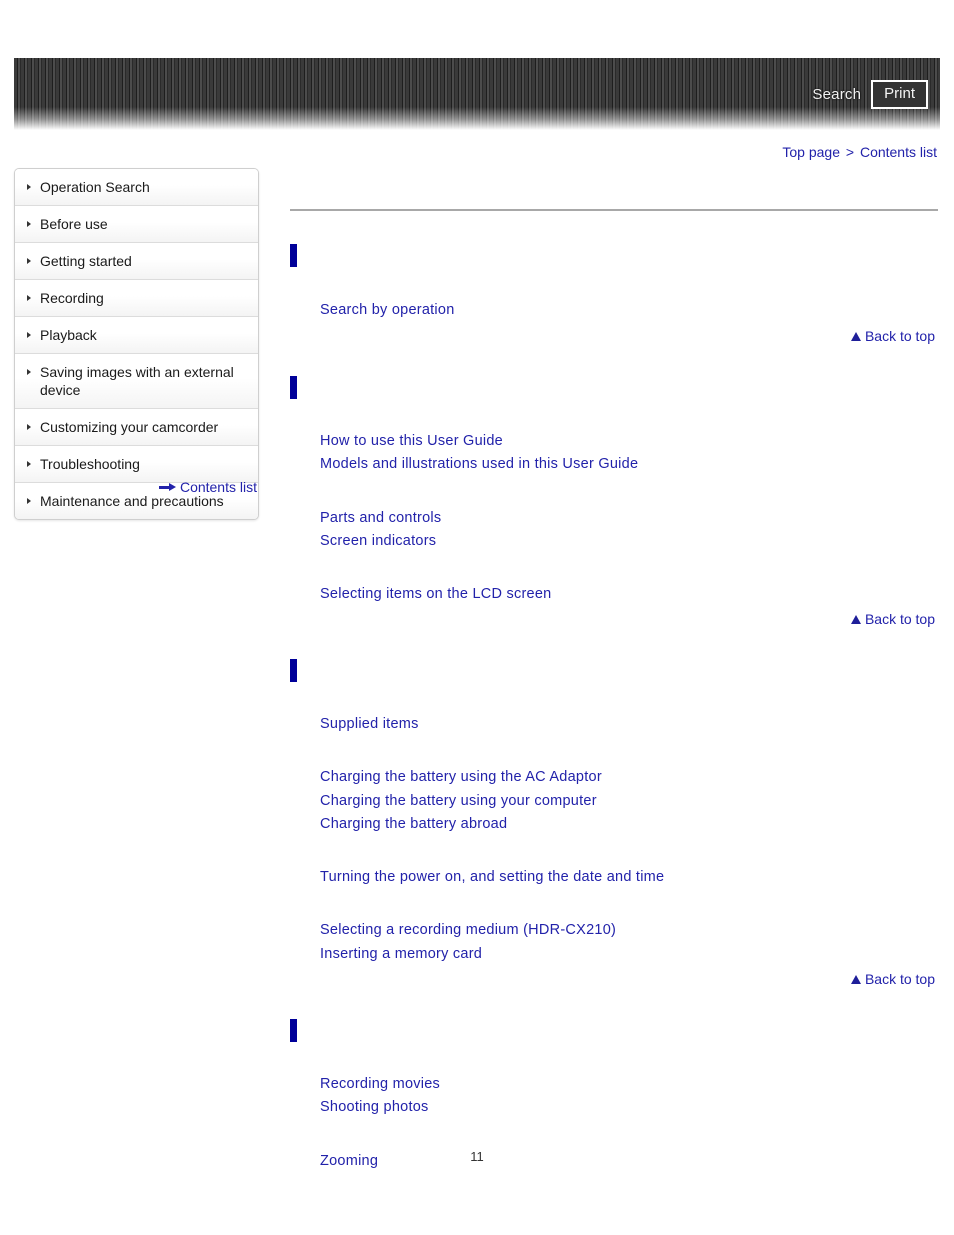 The image size is (954, 1235). What do you see at coordinates (492, 824) in the screenshot?
I see `content-link: Charging the battery abroad` at bounding box center [492, 824].